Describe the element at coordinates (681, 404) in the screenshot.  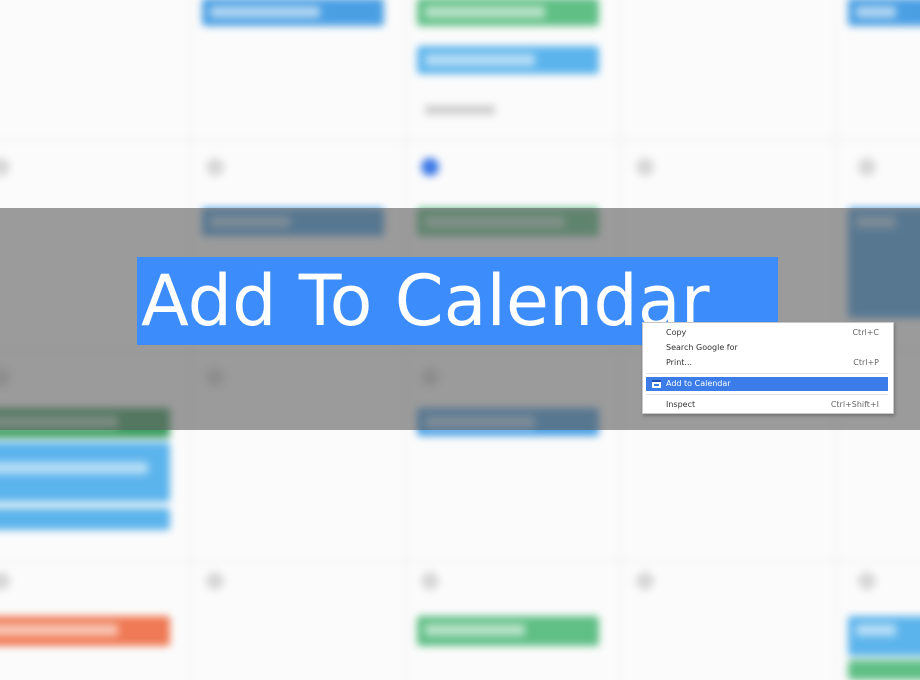
I see `menu-item-label: Inspect` at that location.